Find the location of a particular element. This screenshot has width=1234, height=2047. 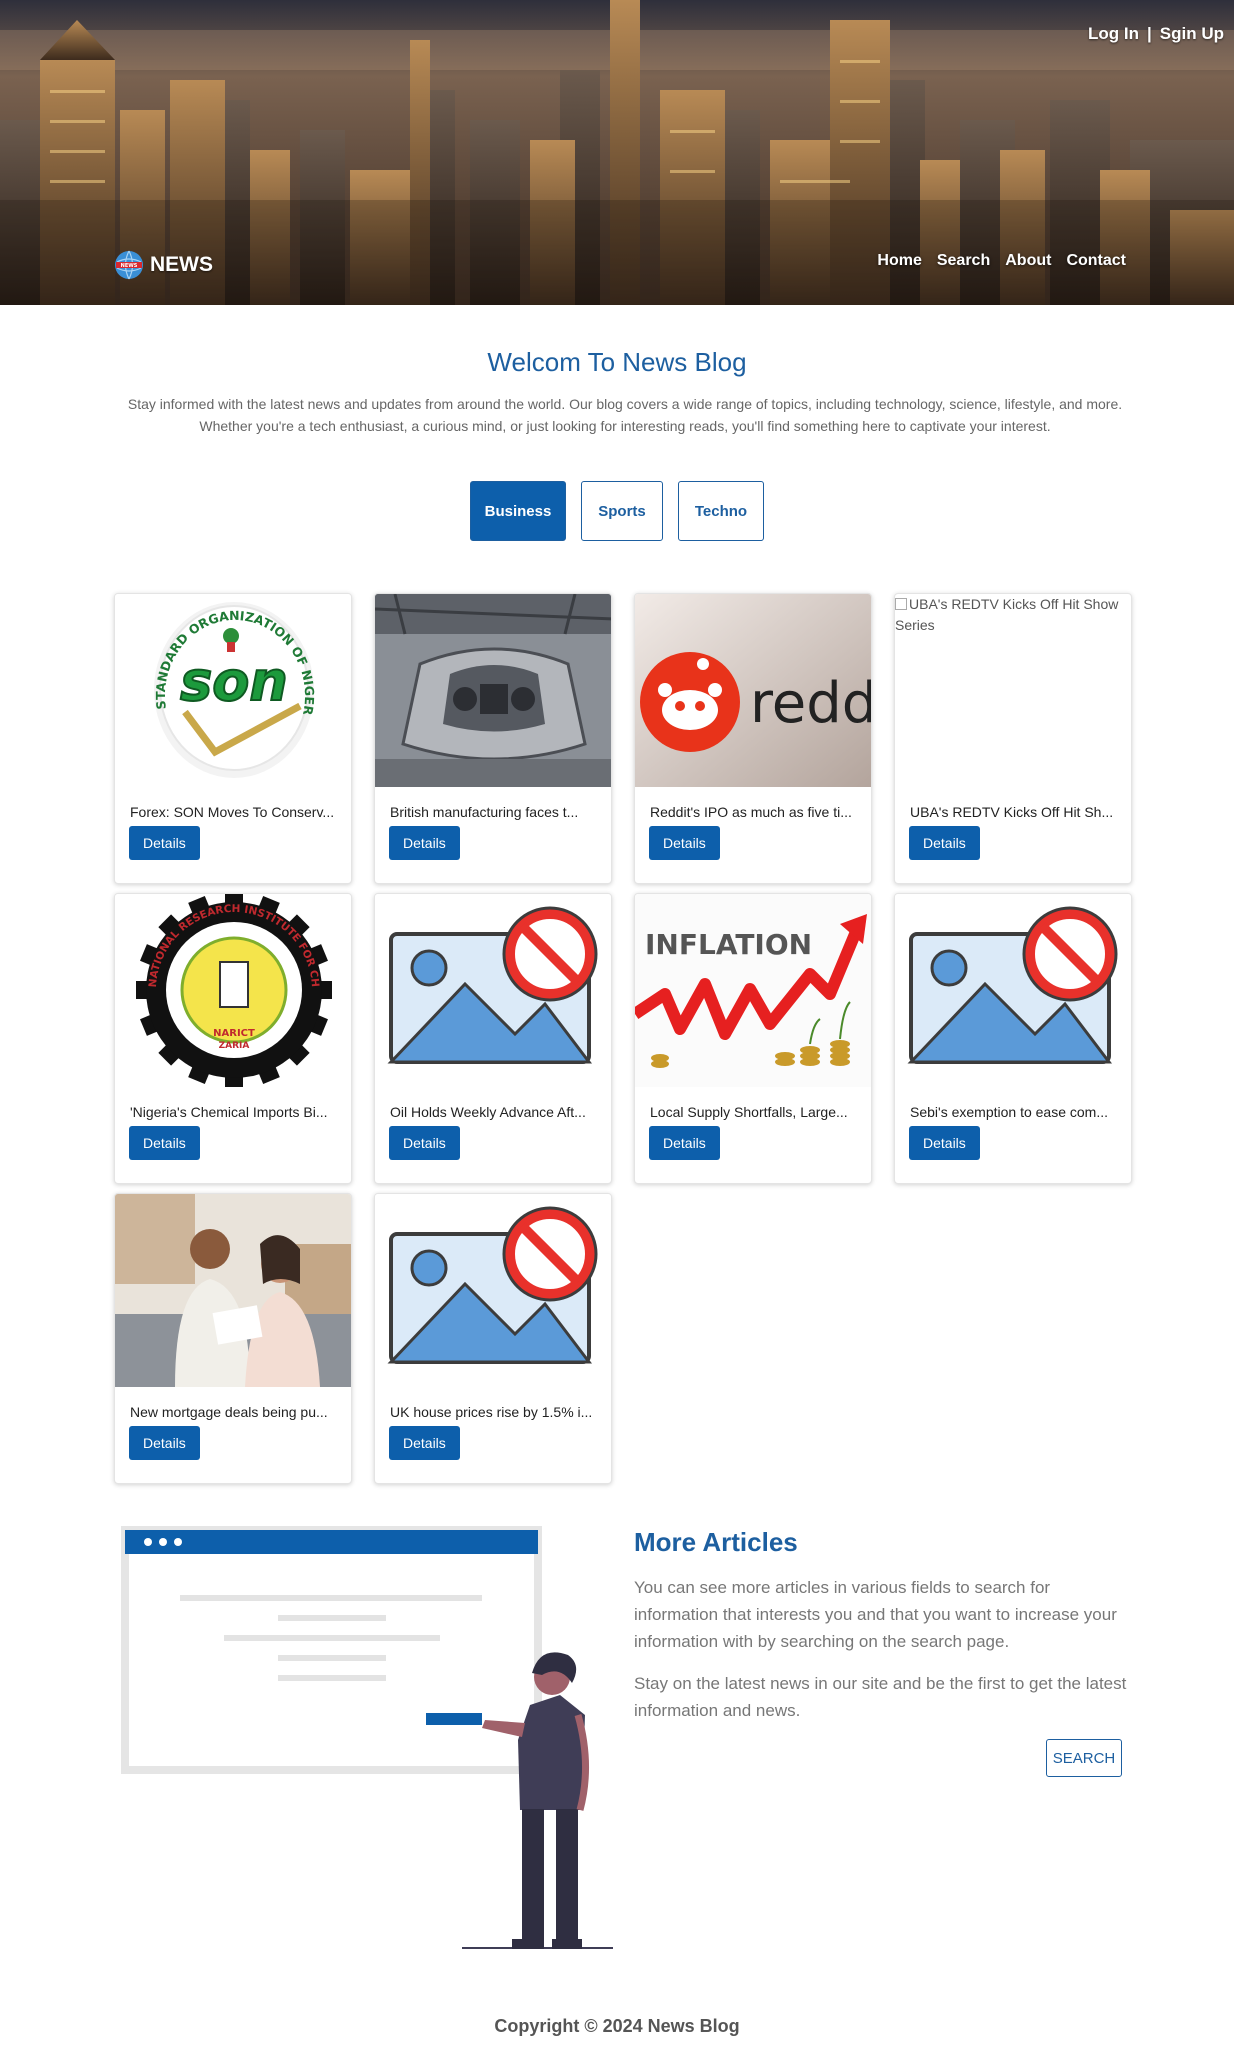

brand: NEWS NEWS is located at coordinates (163, 265).